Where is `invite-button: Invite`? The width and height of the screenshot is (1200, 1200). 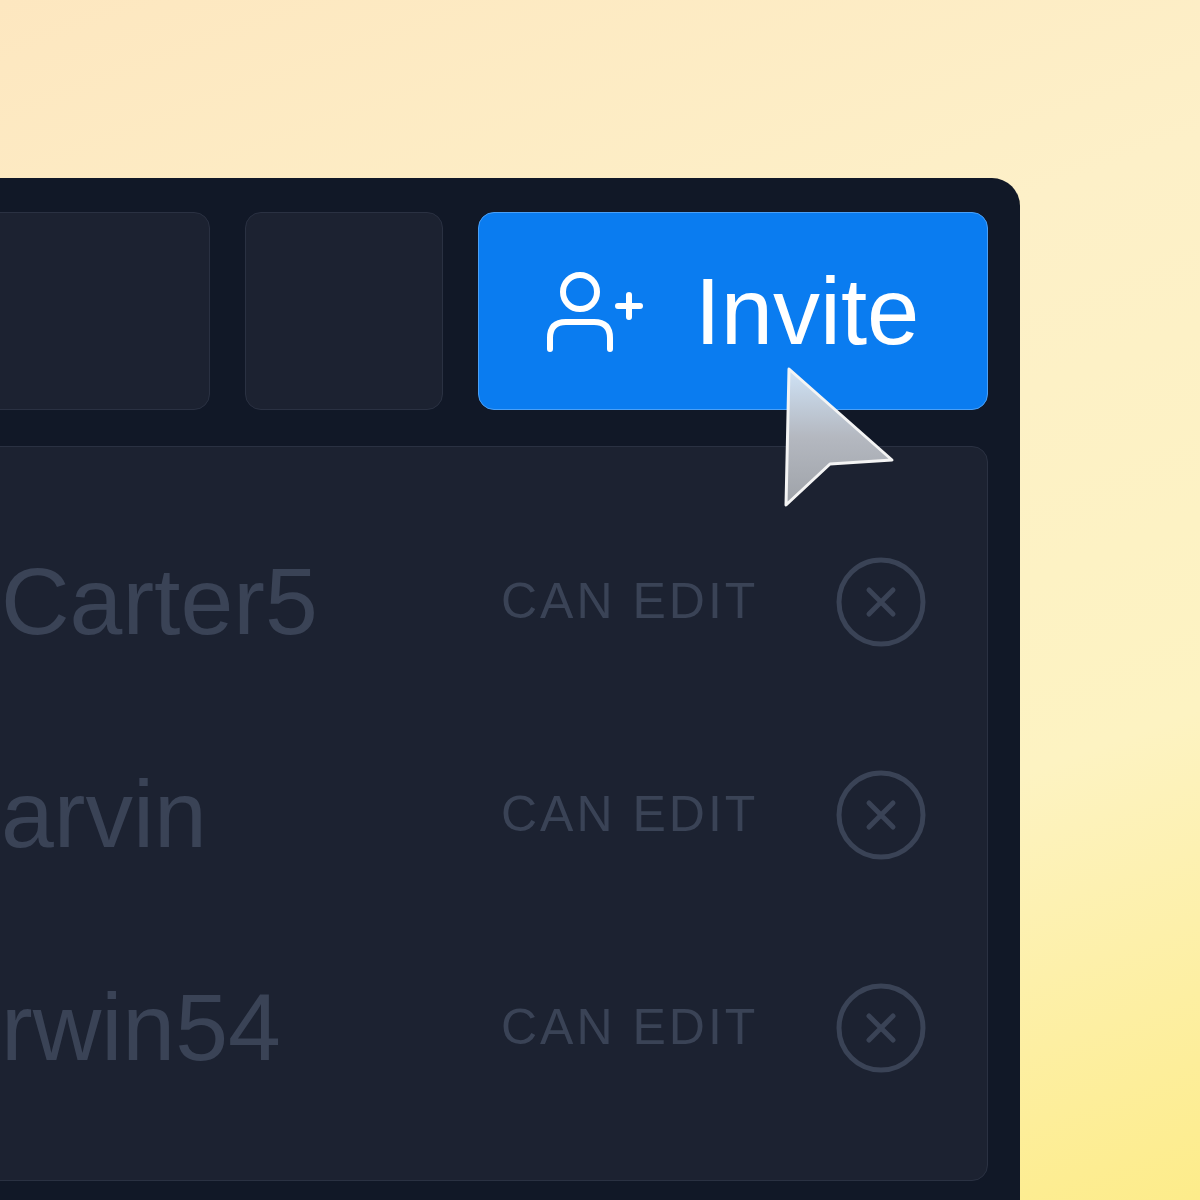 invite-button: Invite is located at coordinates (733, 311).